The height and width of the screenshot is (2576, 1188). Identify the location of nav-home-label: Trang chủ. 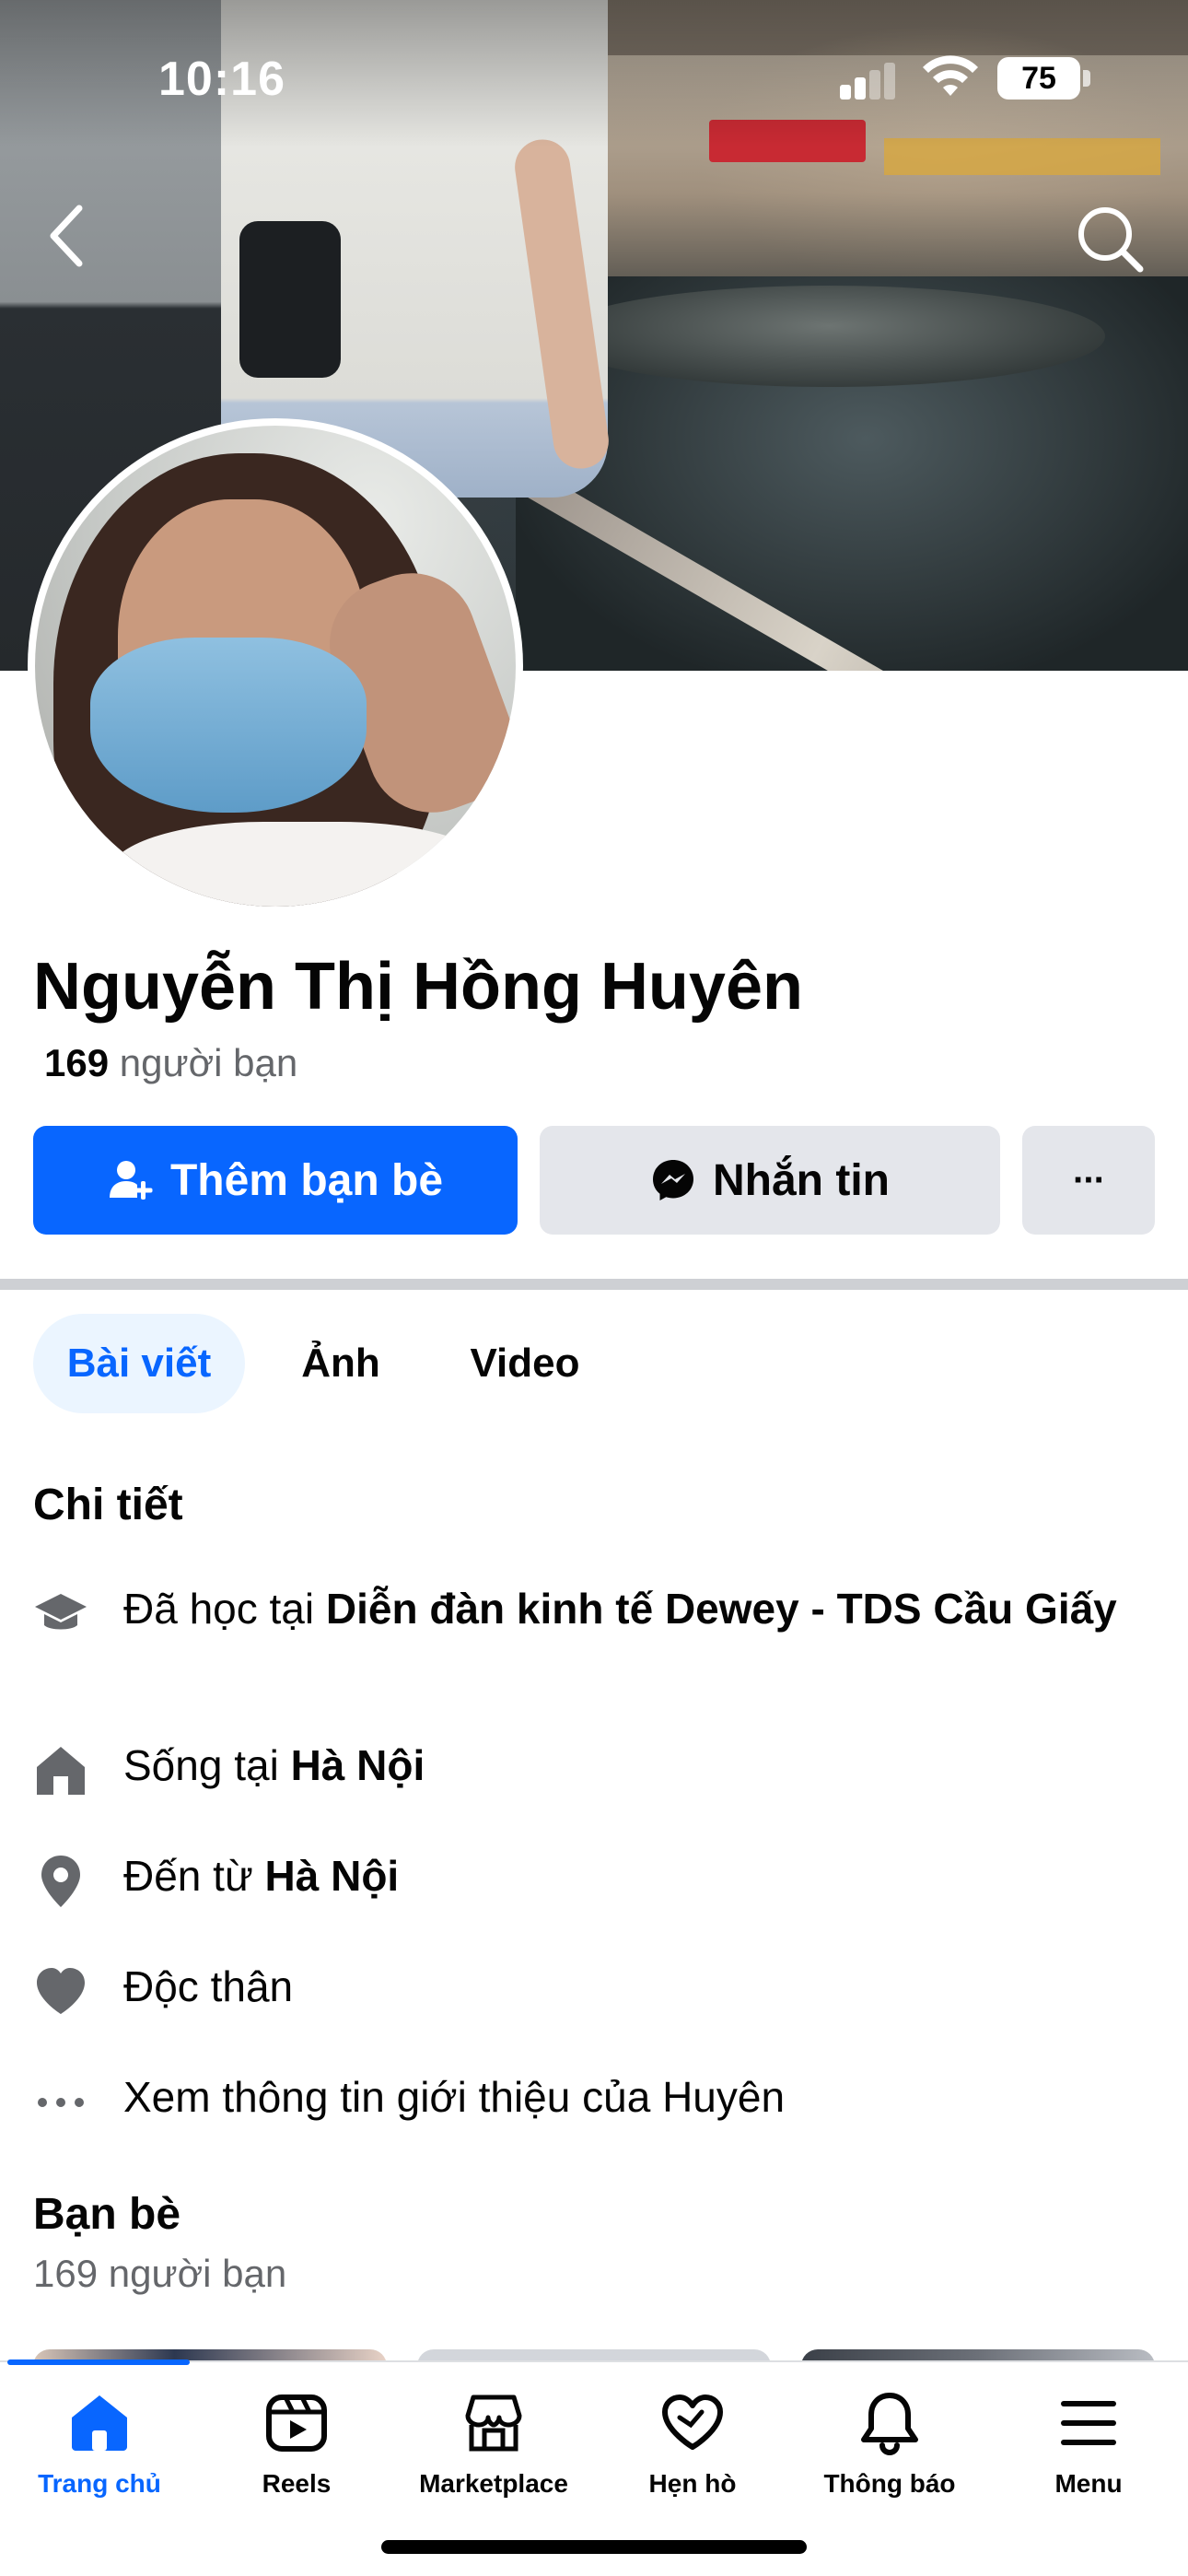
(99, 2483).